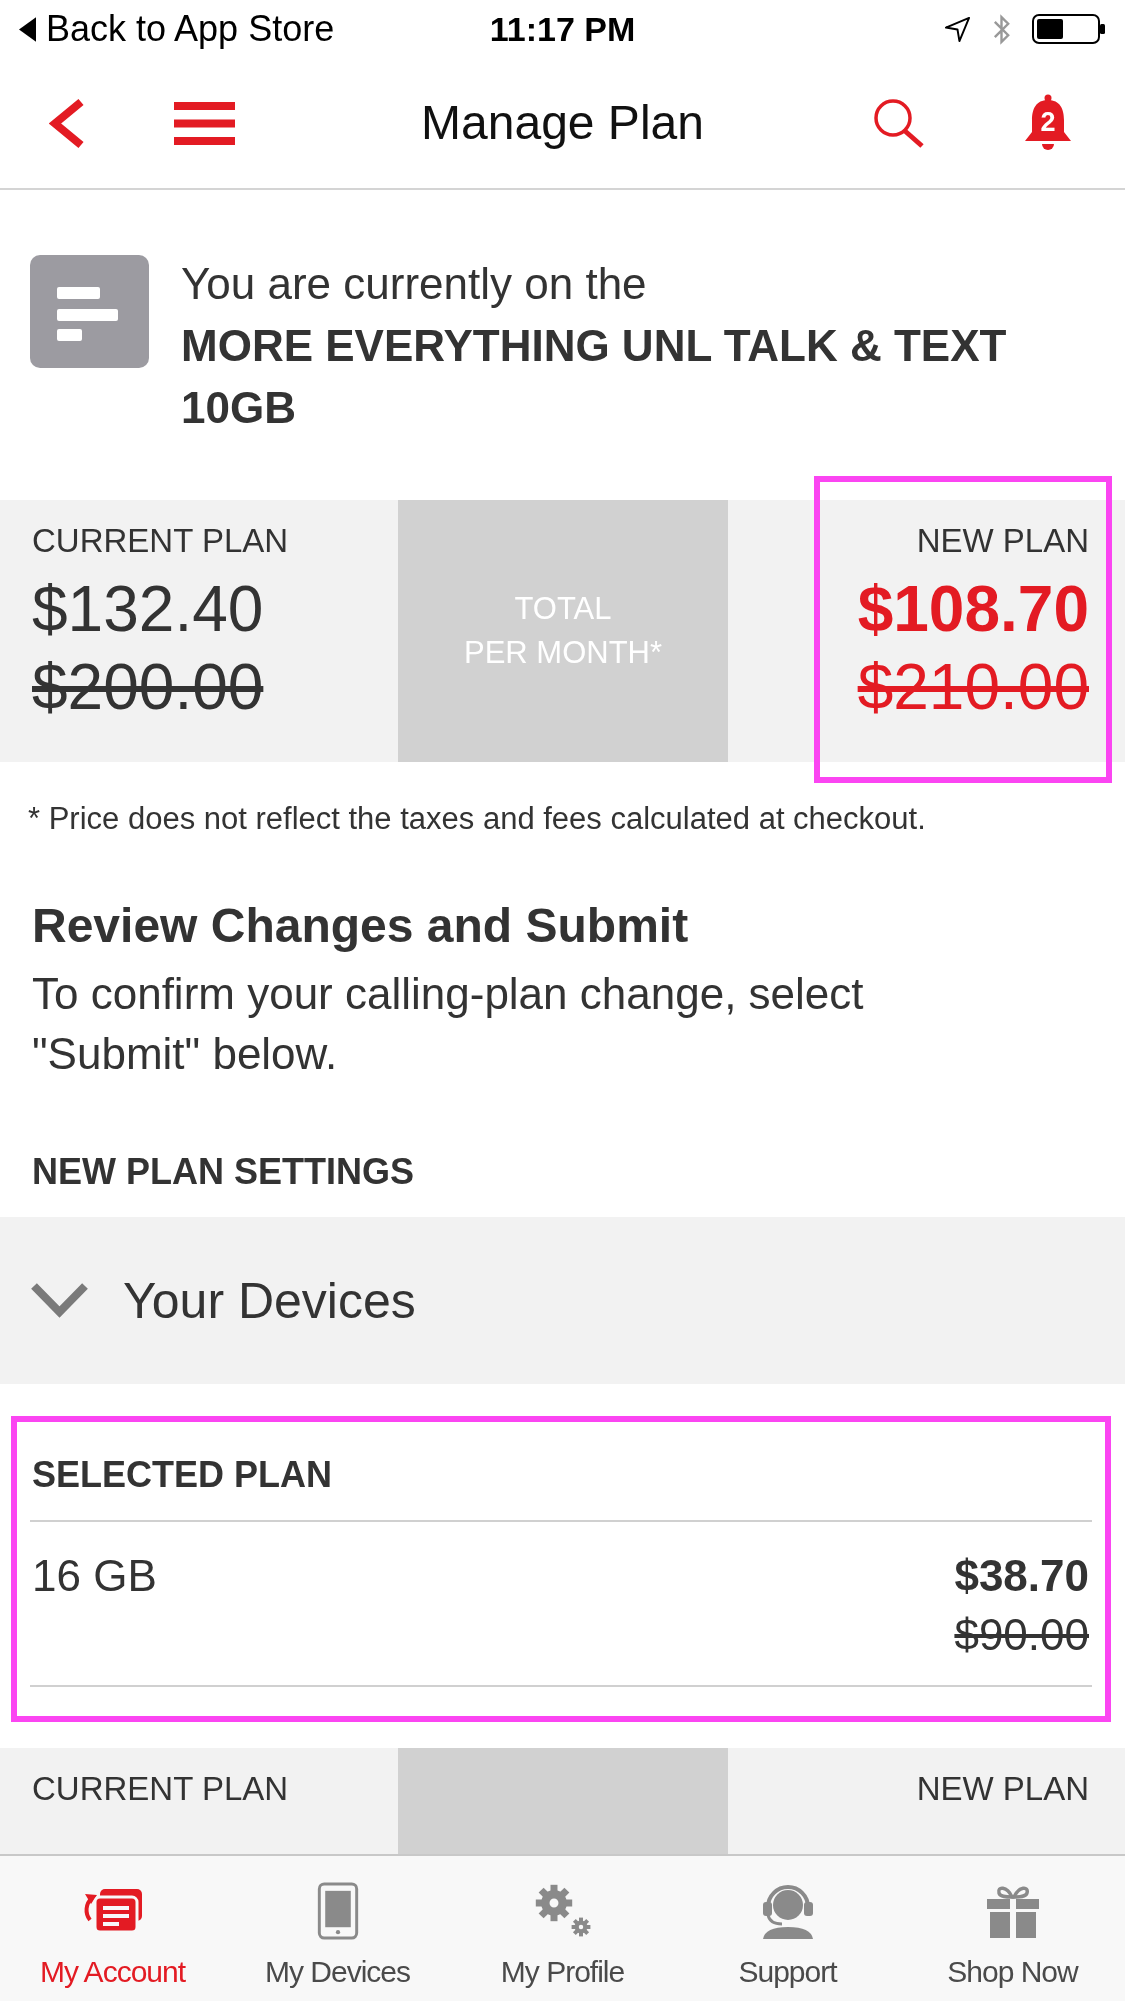  Describe the element at coordinates (562, 29) in the screenshot. I see `status-time: 11:17 PM` at that location.